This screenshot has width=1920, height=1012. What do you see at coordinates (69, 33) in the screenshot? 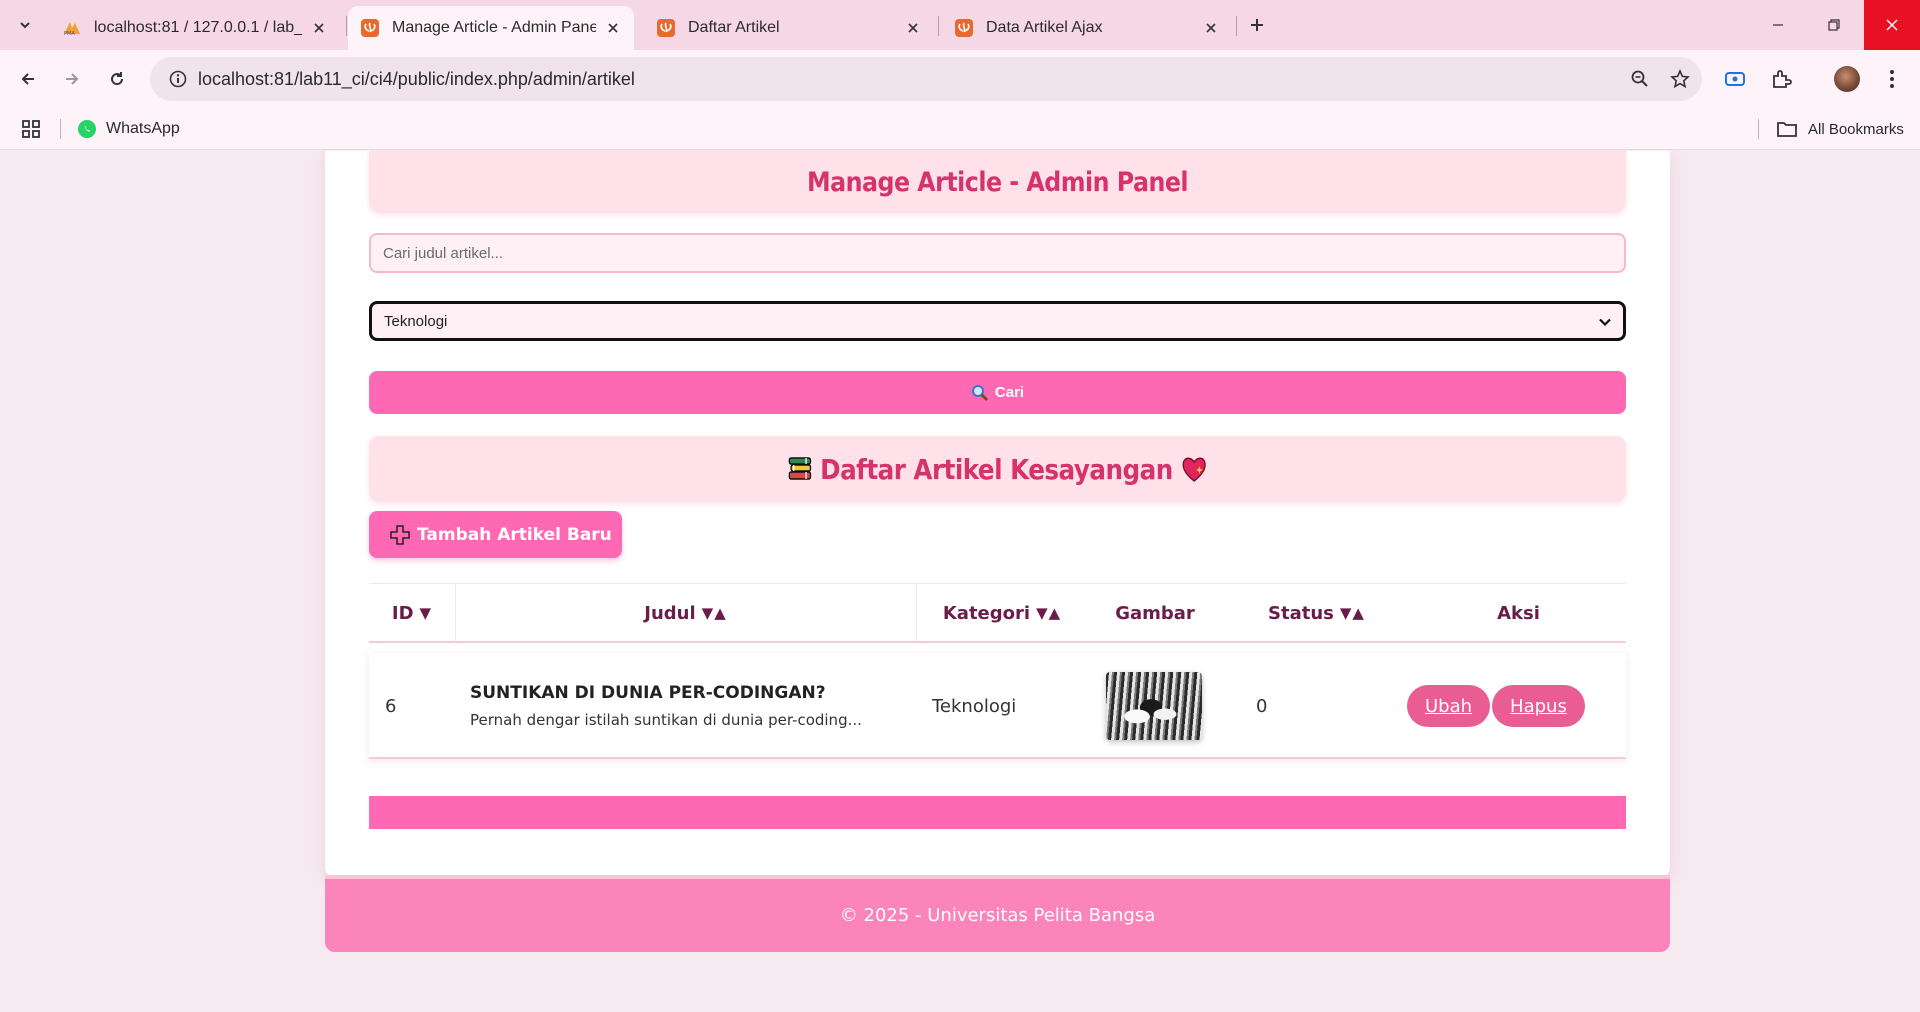
I see `svg-text: PMA` at bounding box center [69, 33].